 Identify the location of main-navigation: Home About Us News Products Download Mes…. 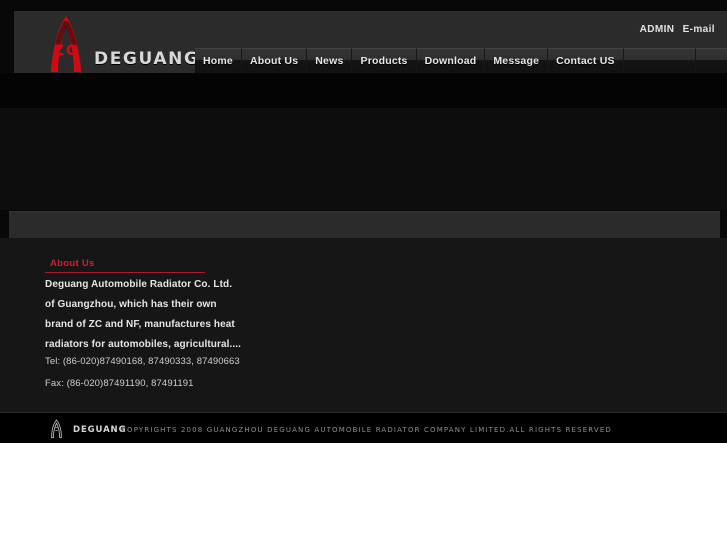
(461, 60).